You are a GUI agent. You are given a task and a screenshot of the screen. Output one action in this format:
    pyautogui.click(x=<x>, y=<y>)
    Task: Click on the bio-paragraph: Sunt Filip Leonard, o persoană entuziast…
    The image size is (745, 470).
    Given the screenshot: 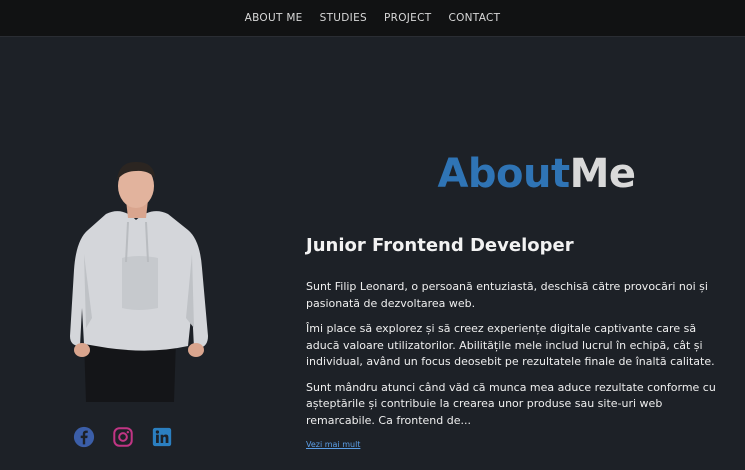 What is the action you would take?
    pyautogui.click(x=507, y=295)
    